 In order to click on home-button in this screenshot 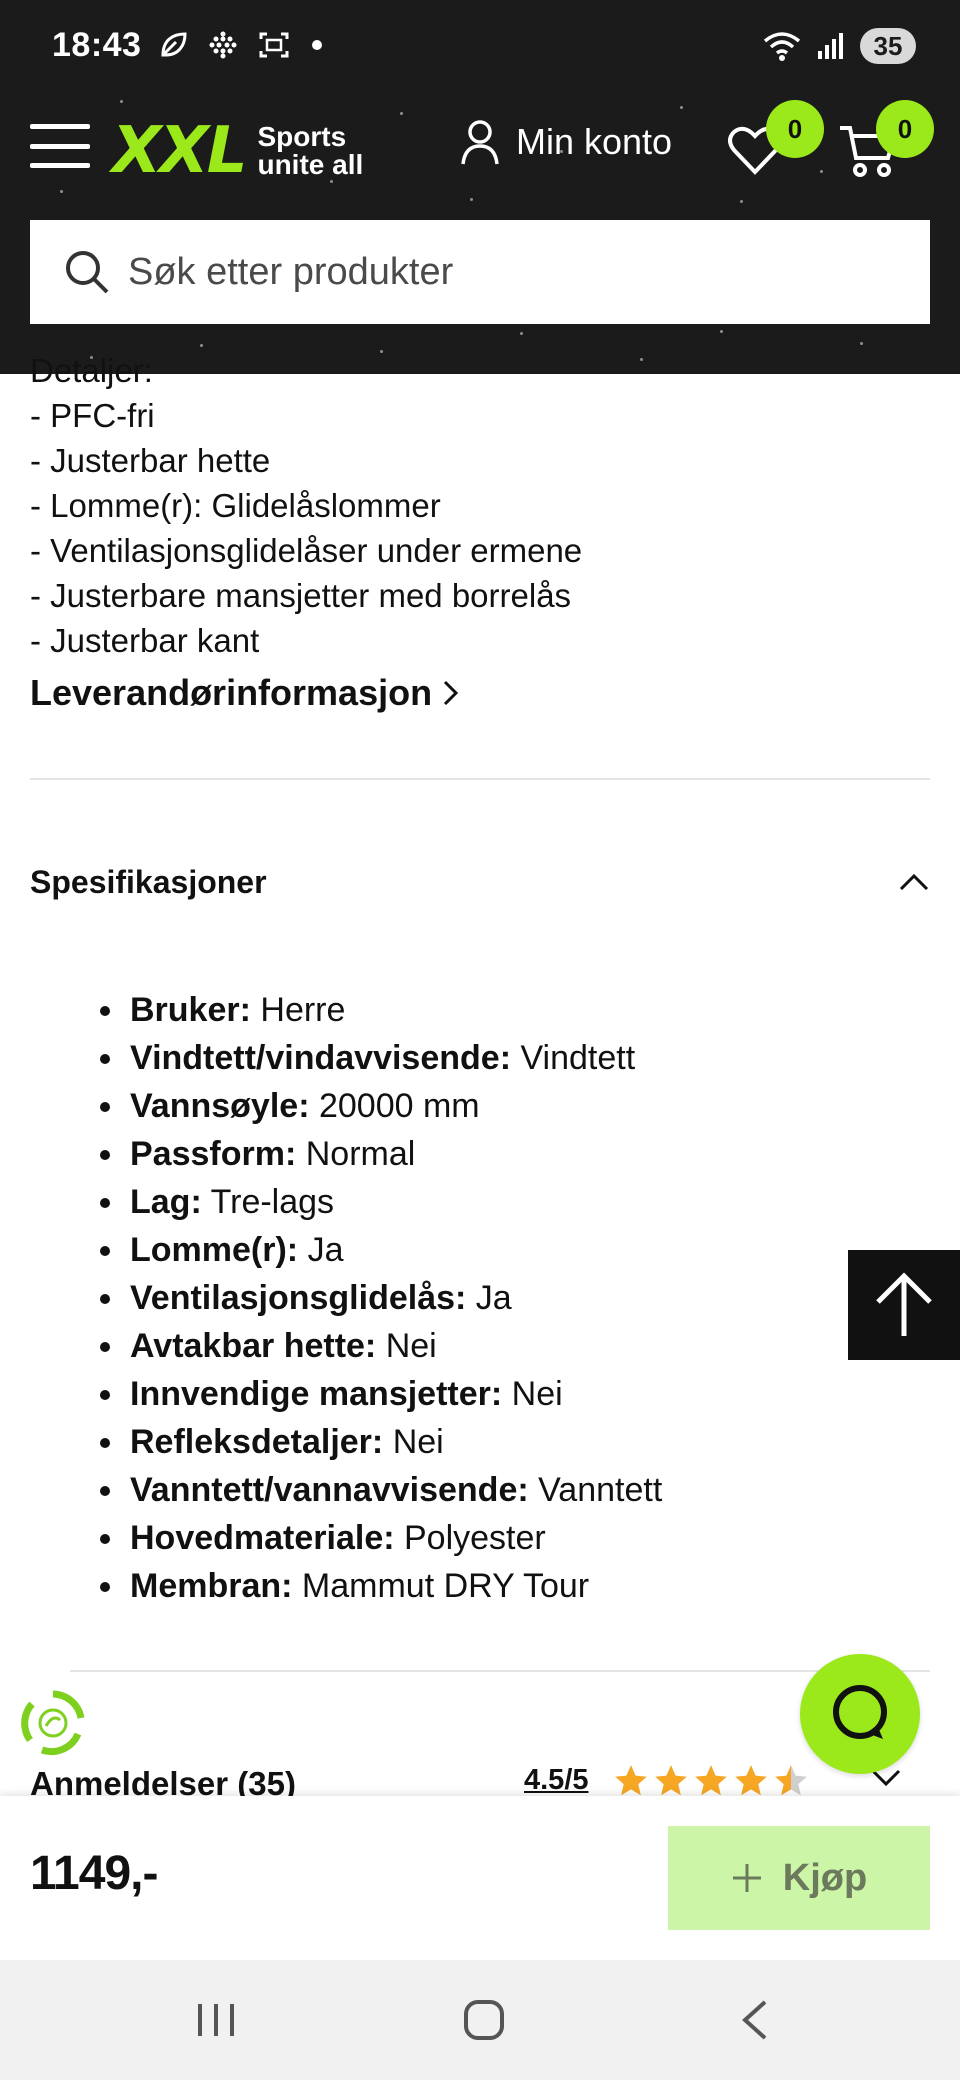, I will do `click(484, 2020)`.